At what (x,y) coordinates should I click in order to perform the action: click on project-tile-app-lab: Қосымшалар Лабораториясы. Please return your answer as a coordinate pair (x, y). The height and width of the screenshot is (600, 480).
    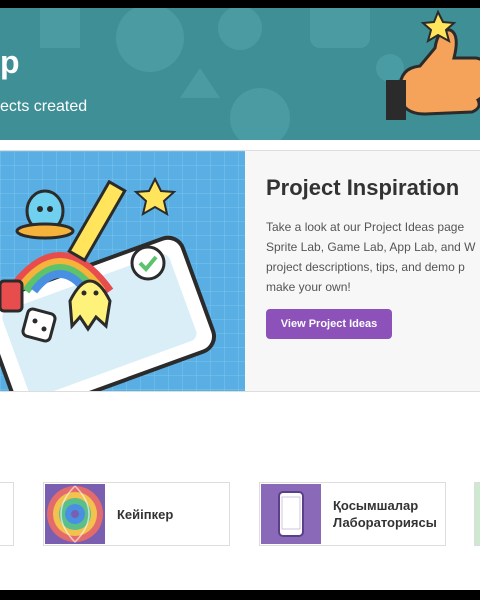
    Looking at the image, I should click on (352, 514).